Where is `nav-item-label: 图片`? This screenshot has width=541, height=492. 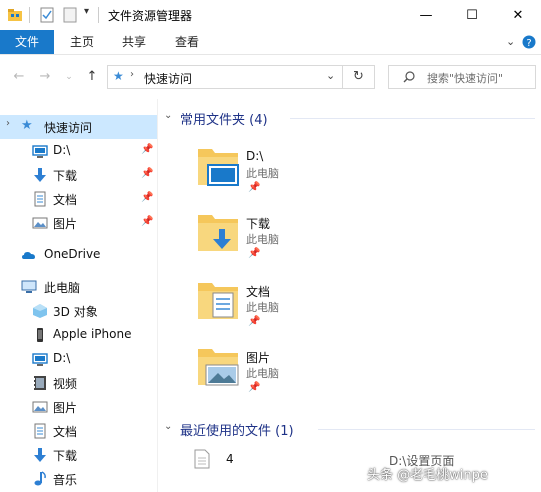 nav-item-label: 图片 is located at coordinates (65, 408).